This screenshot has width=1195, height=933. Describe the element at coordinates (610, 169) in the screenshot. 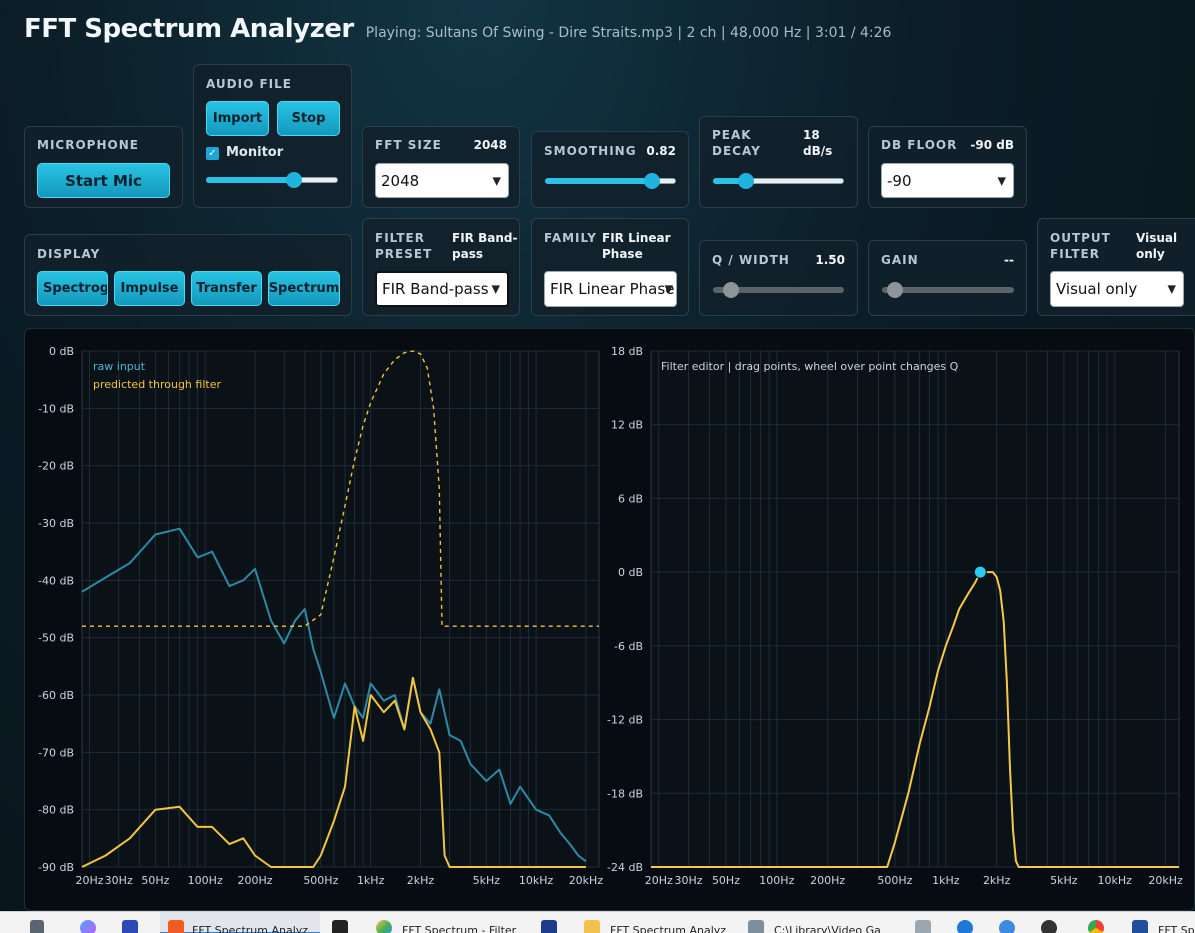

I see `smoothing-panel: SMOOTHING 0.82` at that location.